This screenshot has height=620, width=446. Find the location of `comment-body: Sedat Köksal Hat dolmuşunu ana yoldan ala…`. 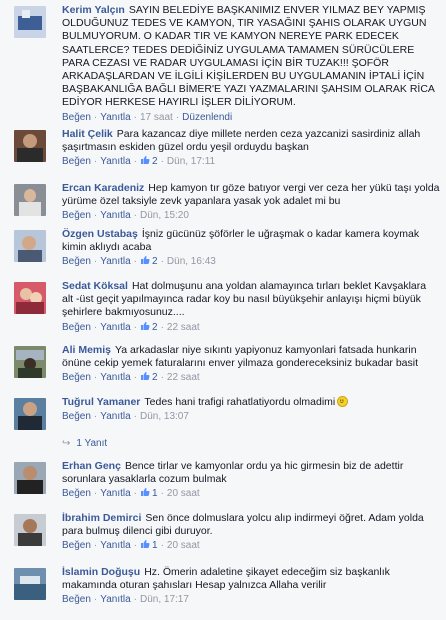

comment-body: Sedat Köksal Hat dolmuşunu ana yoldan ala… is located at coordinates (251, 300).